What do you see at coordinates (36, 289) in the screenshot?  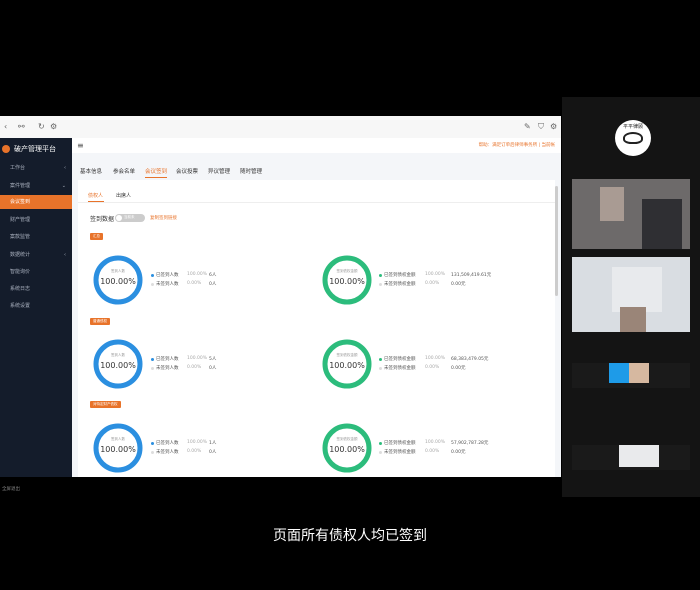 I see `sidebar-item-logs: 系统日志` at bounding box center [36, 289].